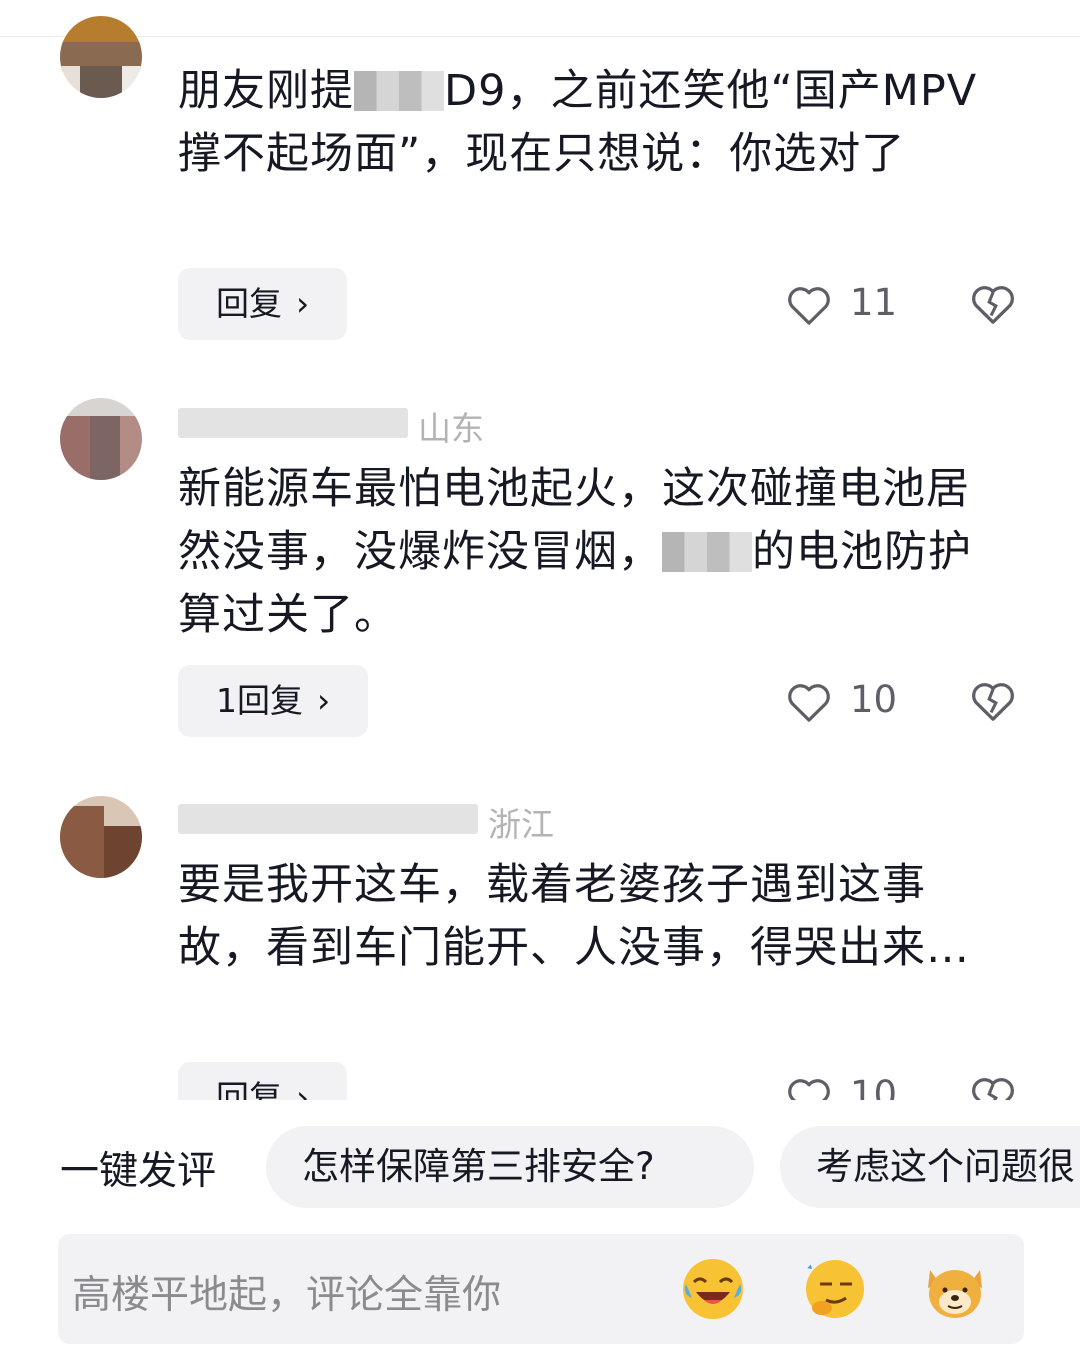 The image size is (1080, 1371). Describe the element at coordinates (955, 1289) in the screenshot. I see `doge-emoji` at that location.